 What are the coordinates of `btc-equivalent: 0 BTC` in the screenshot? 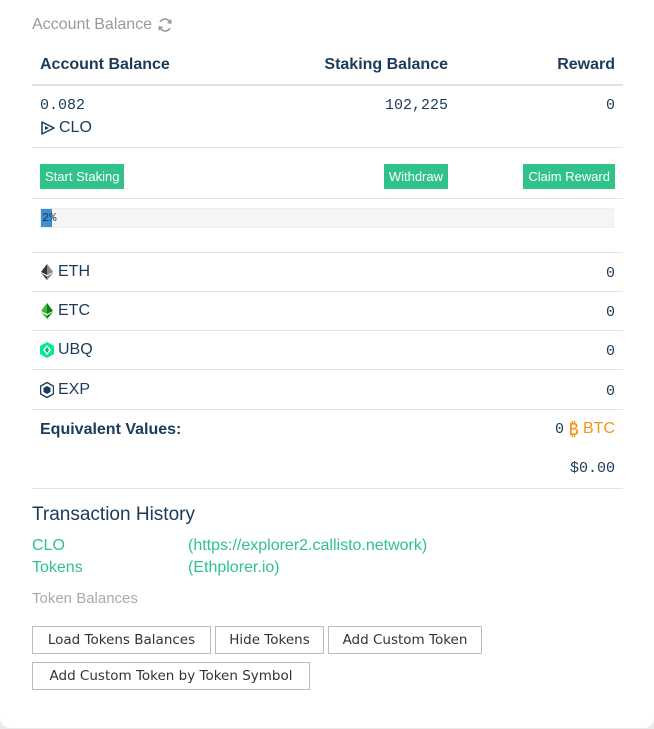 It's located at (585, 429).